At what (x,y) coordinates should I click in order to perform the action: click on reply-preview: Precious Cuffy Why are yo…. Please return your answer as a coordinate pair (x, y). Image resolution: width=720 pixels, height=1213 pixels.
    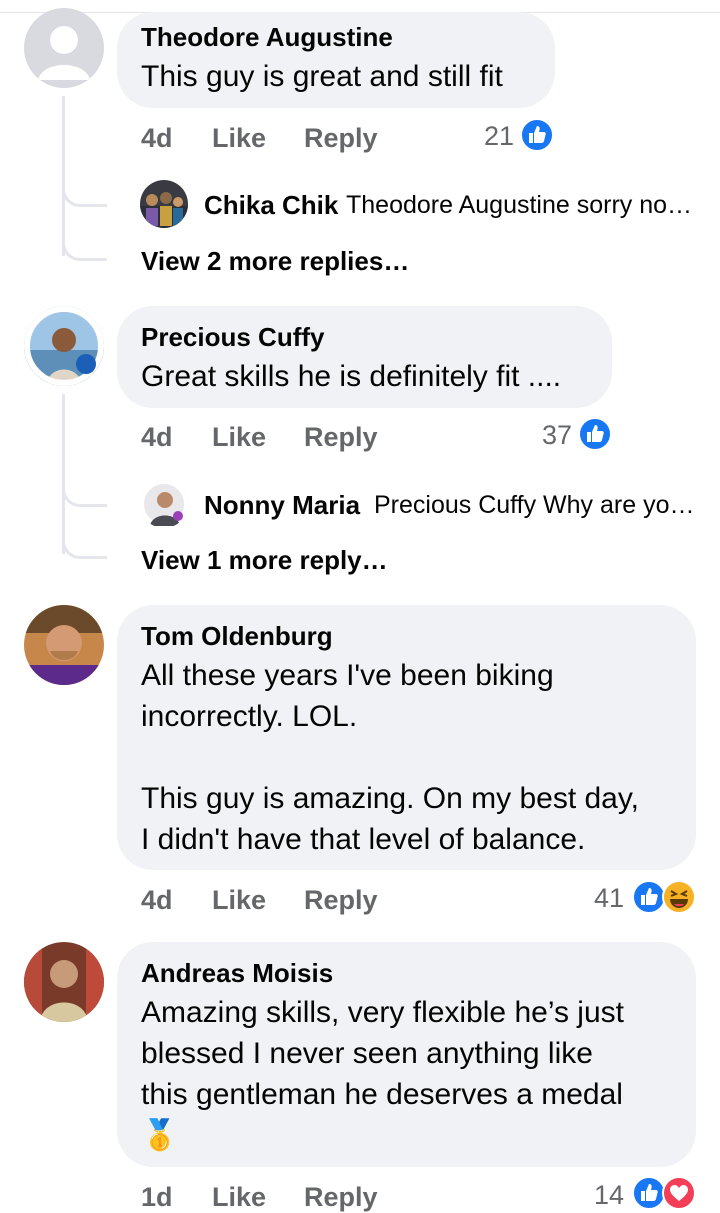
    Looking at the image, I should click on (534, 505).